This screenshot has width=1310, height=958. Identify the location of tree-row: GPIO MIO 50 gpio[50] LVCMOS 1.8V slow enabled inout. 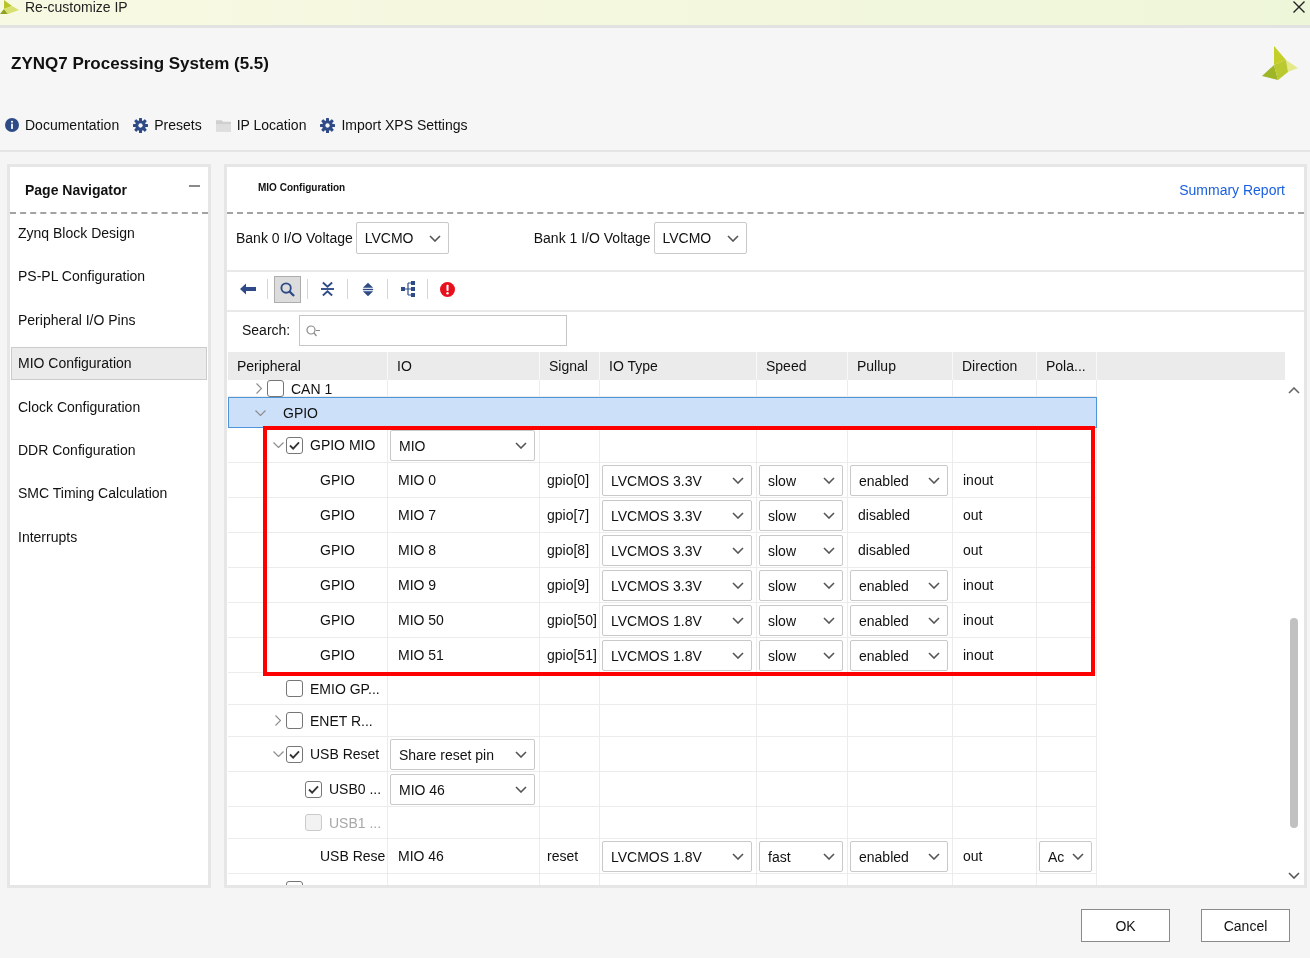
(662, 620).